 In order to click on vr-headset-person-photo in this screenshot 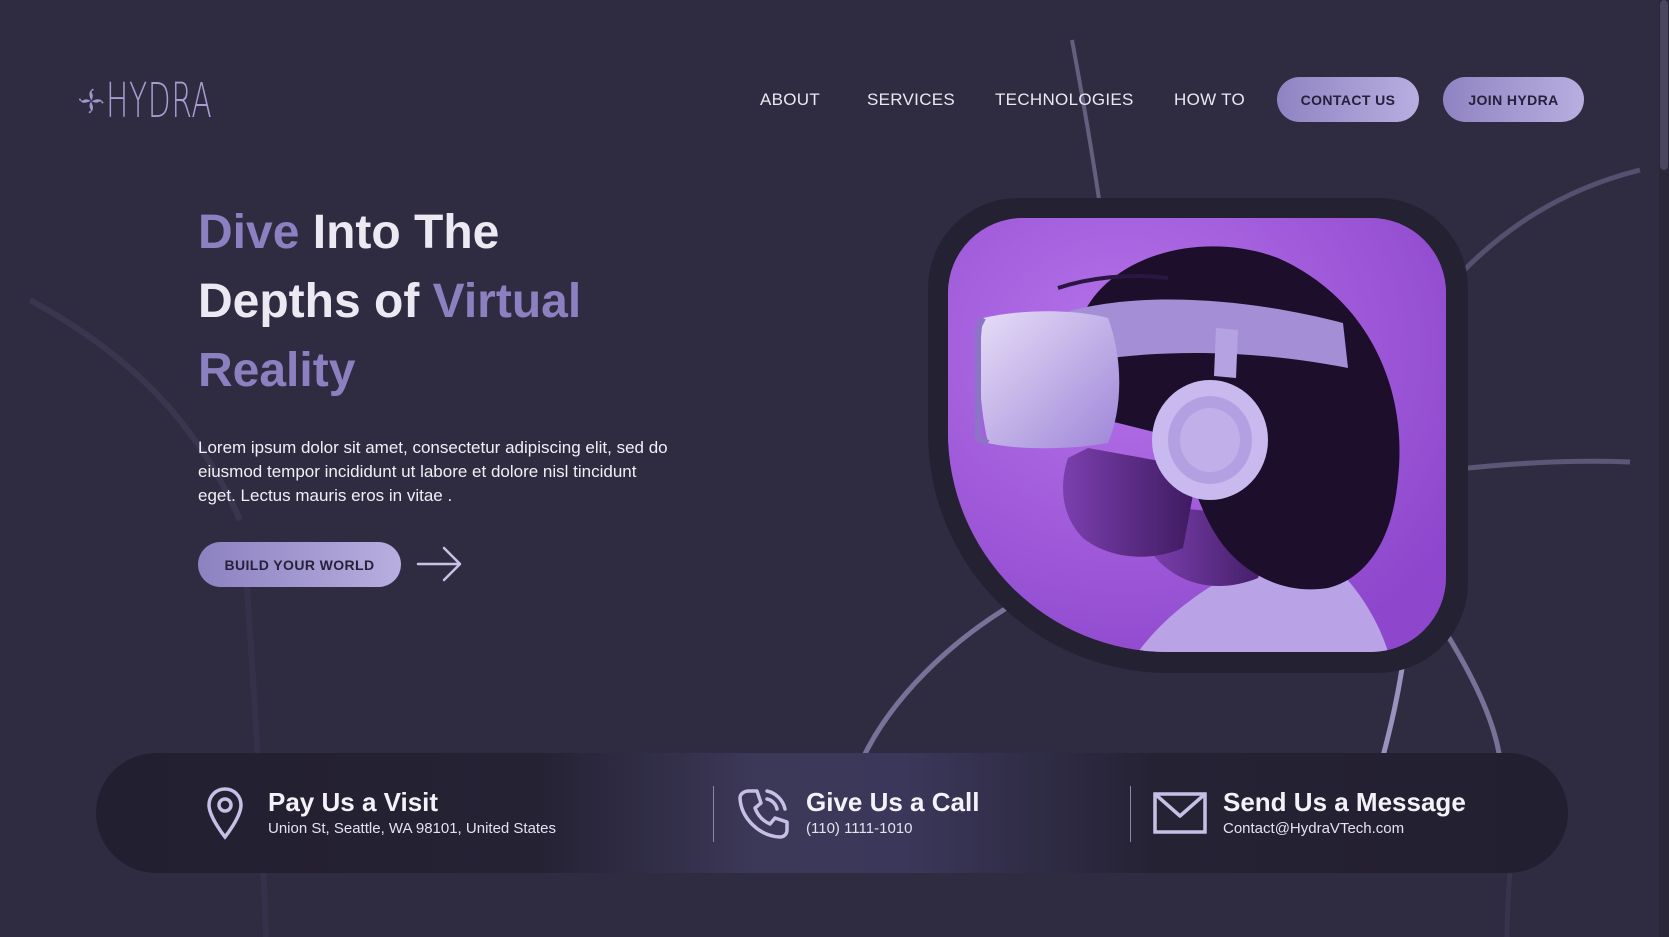, I will do `click(1197, 435)`.